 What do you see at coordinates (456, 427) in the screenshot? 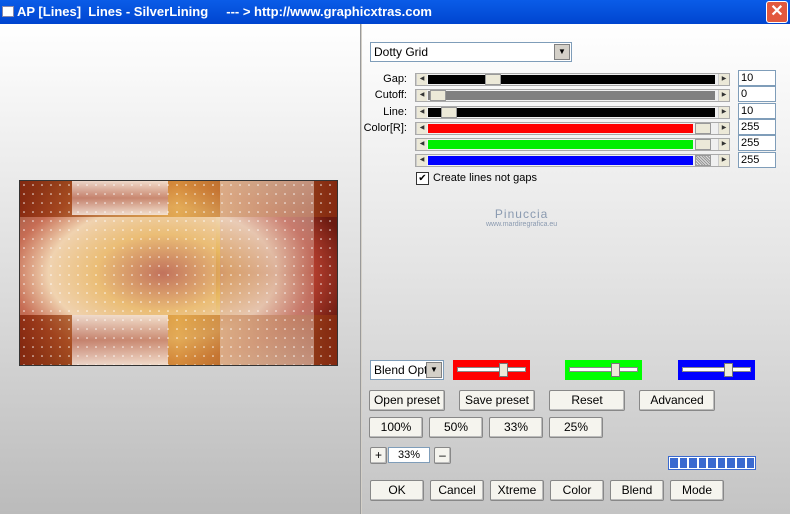
I see `zoom-50-button: 50%` at bounding box center [456, 427].